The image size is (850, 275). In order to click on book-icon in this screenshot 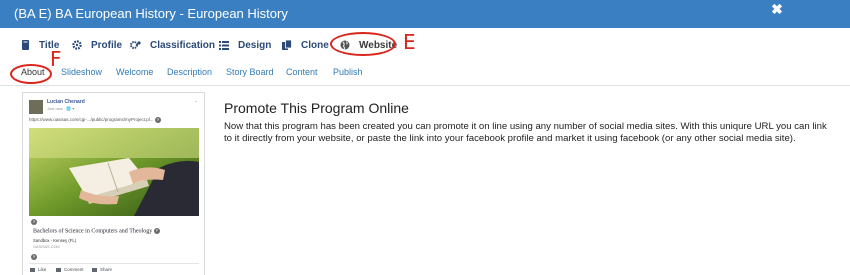, I will do `click(25, 45)`.